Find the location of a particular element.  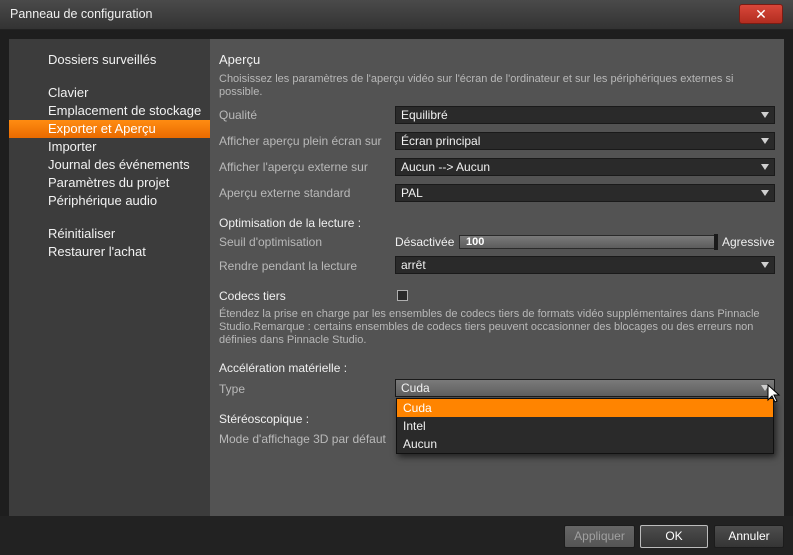

mouse-cursor-icon is located at coordinates (774, 393).